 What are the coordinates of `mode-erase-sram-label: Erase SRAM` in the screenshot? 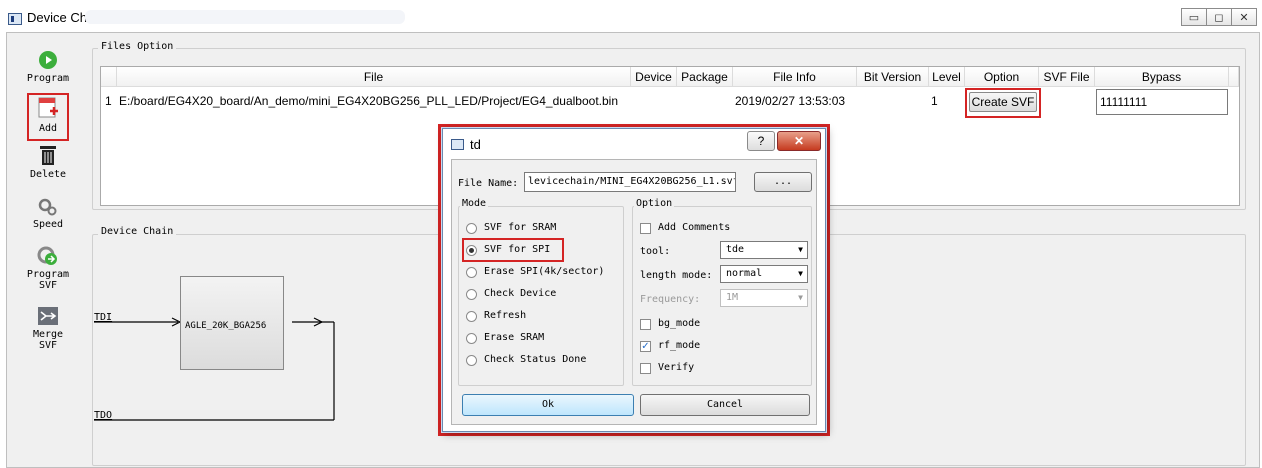 It's located at (514, 337).